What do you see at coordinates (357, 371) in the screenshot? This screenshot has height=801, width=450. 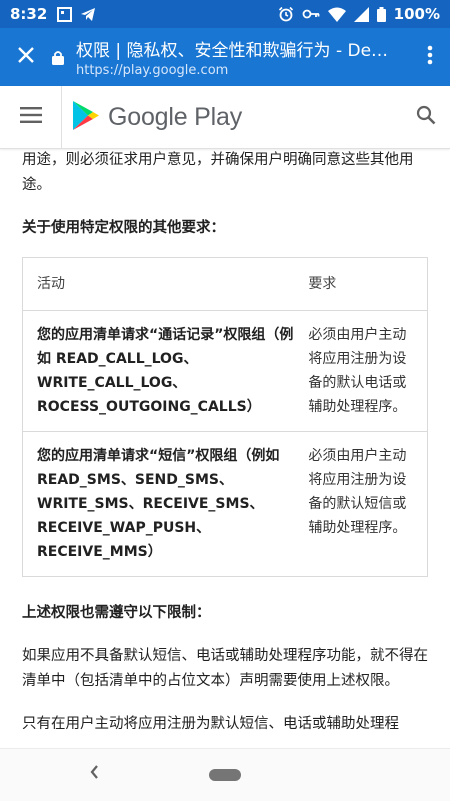 I see `cell-requirement-call-log: 必须由用户主动将应用注册为设备的默认电话或辅助处理程序。` at bounding box center [357, 371].